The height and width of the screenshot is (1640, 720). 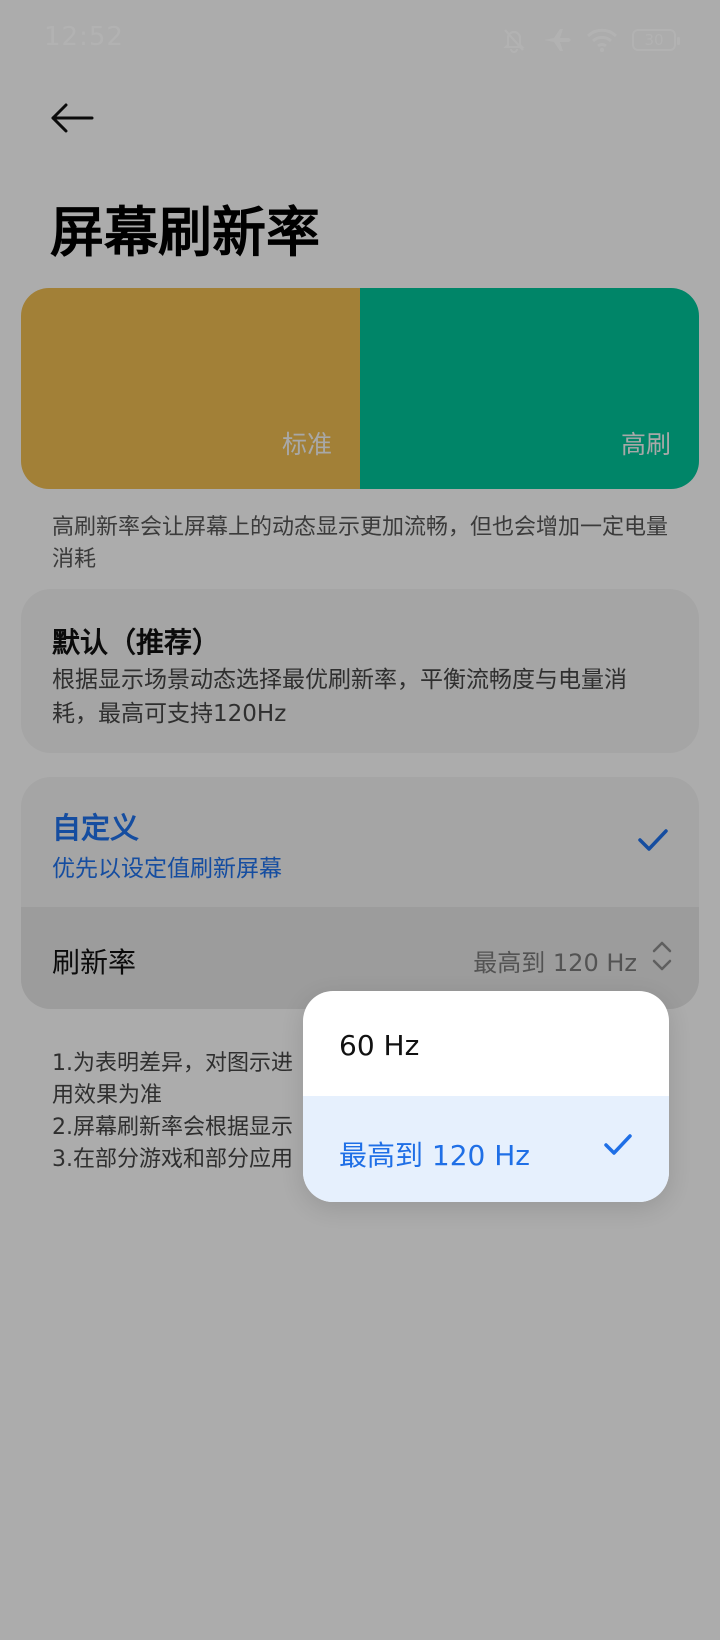 I want to click on checkmark-icon, so click(x=618, y=1147).